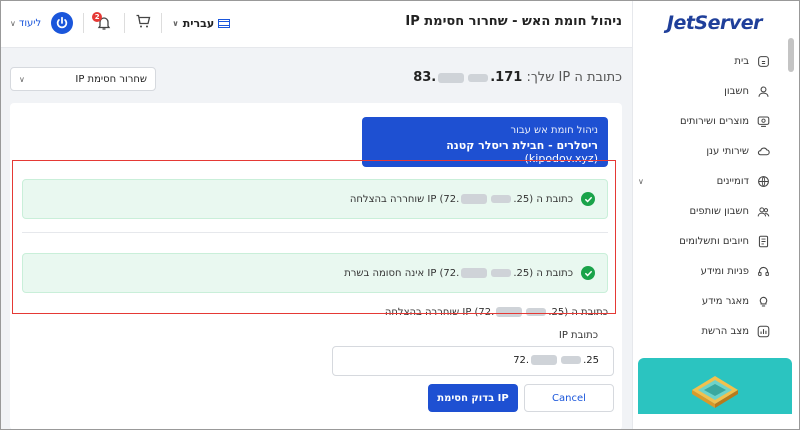 The height and width of the screenshot is (430, 800). I want to click on bulb-icon, so click(763, 301).